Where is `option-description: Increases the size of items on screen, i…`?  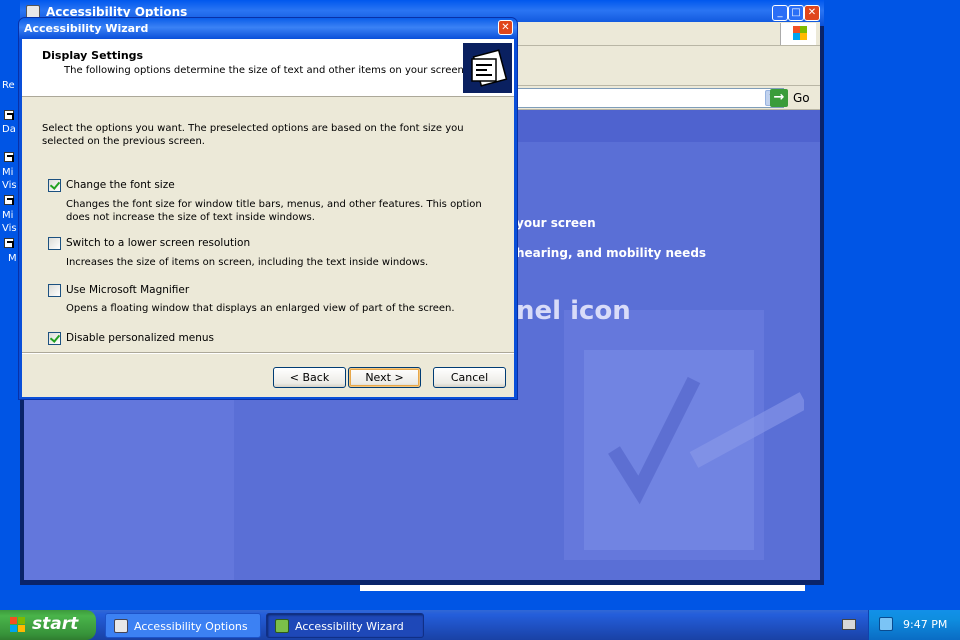 option-description: Increases the size of items on screen, i… is located at coordinates (247, 262).